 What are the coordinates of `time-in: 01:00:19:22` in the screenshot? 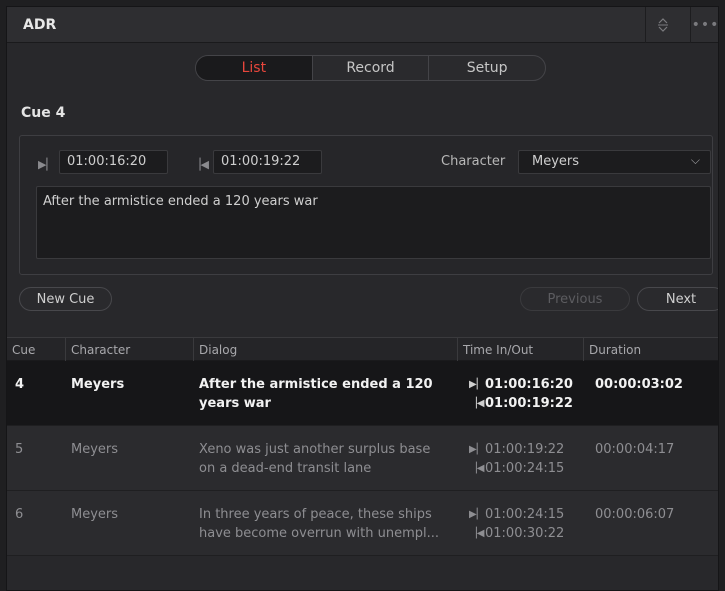 It's located at (525, 449).